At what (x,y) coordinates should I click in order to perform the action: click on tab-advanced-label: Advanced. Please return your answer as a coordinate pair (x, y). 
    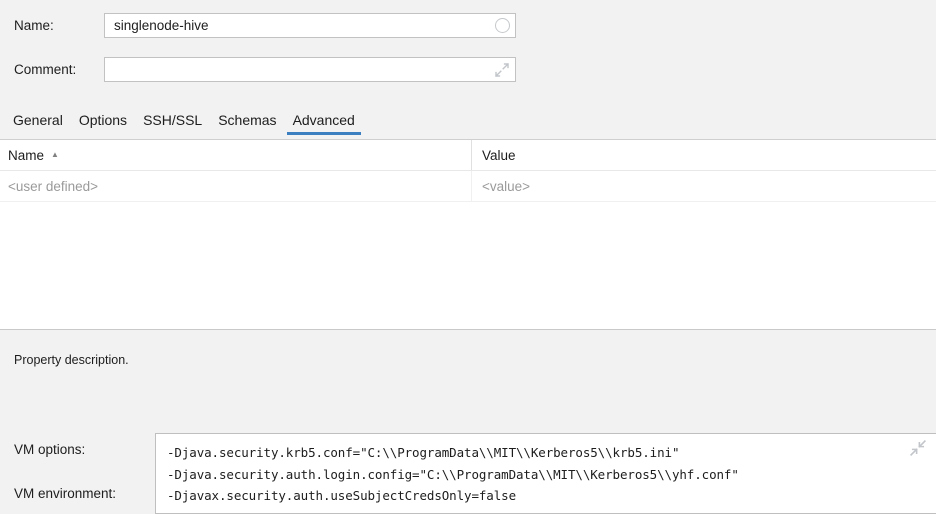
    Looking at the image, I should click on (323, 120).